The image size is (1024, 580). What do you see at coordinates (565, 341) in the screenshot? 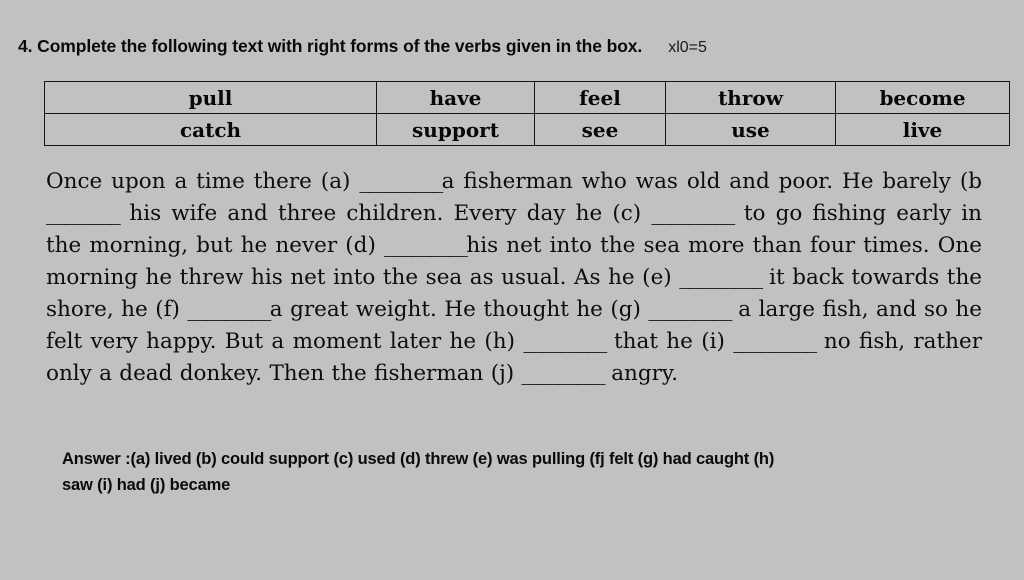
I see `blank-h: _________` at bounding box center [565, 341].